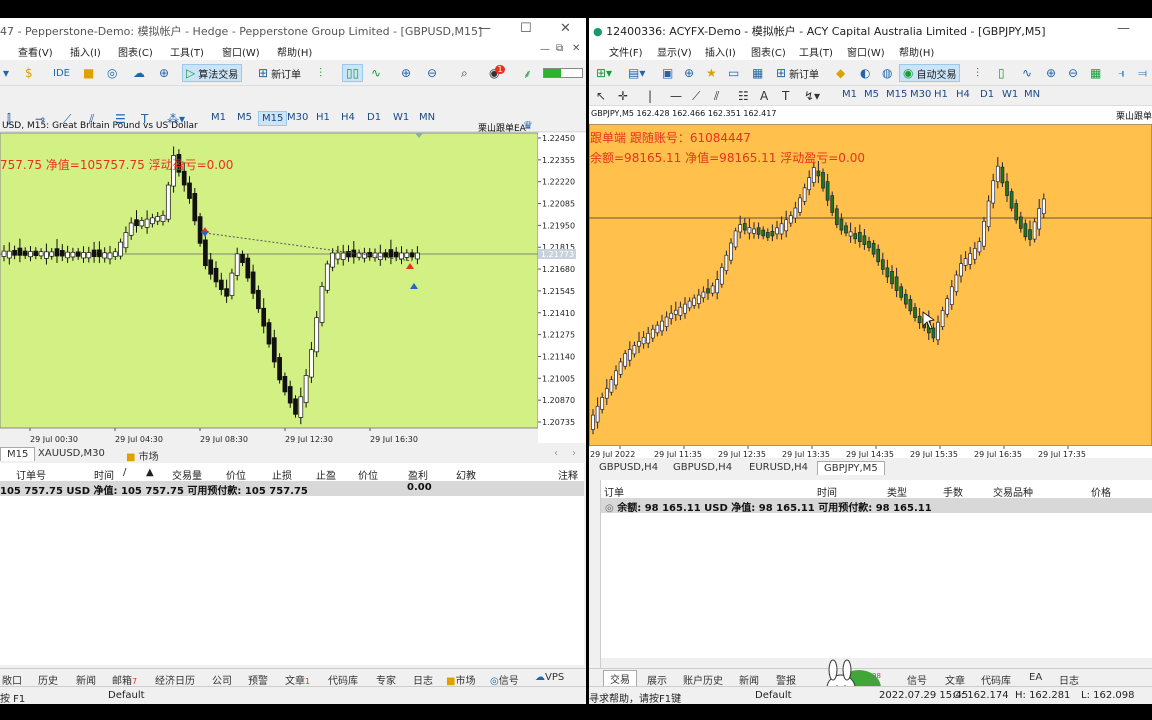 This screenshot has width=1152, height=720. Describe the element at coordinates (187, 51) in the screenshot. I see `menu-tools: 工具(T)` at that location.